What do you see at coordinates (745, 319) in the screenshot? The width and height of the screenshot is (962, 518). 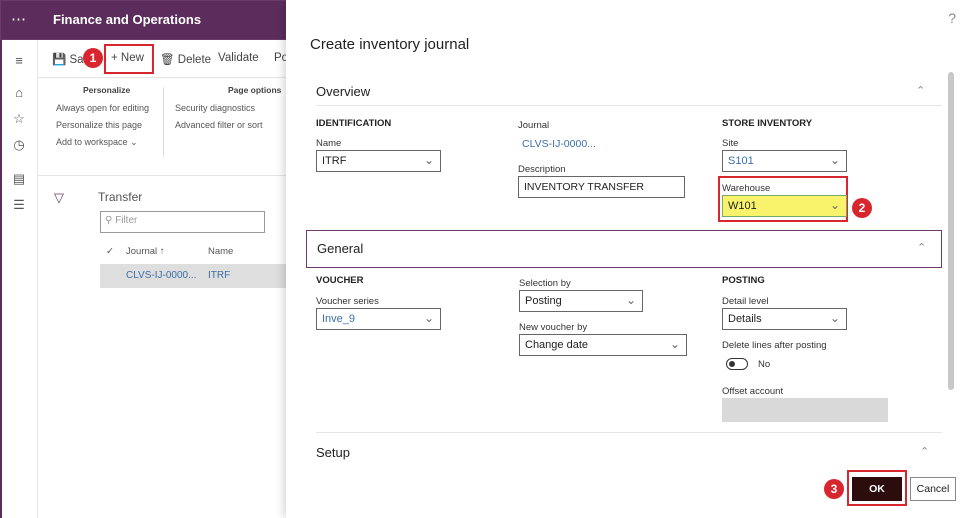 I see `detail-level-value: Details` at bounding box center [745, 319].